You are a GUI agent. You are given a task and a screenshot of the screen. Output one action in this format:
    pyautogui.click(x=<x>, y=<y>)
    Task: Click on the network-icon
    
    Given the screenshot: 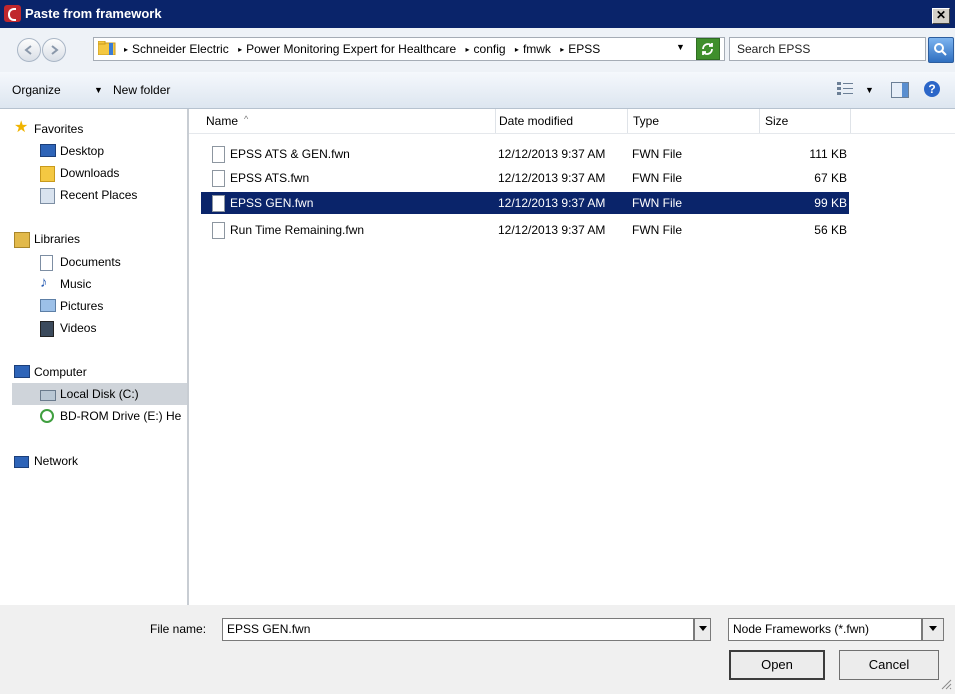 What is the action you would take?
    pyautogui.click(x=21, y=462)
    